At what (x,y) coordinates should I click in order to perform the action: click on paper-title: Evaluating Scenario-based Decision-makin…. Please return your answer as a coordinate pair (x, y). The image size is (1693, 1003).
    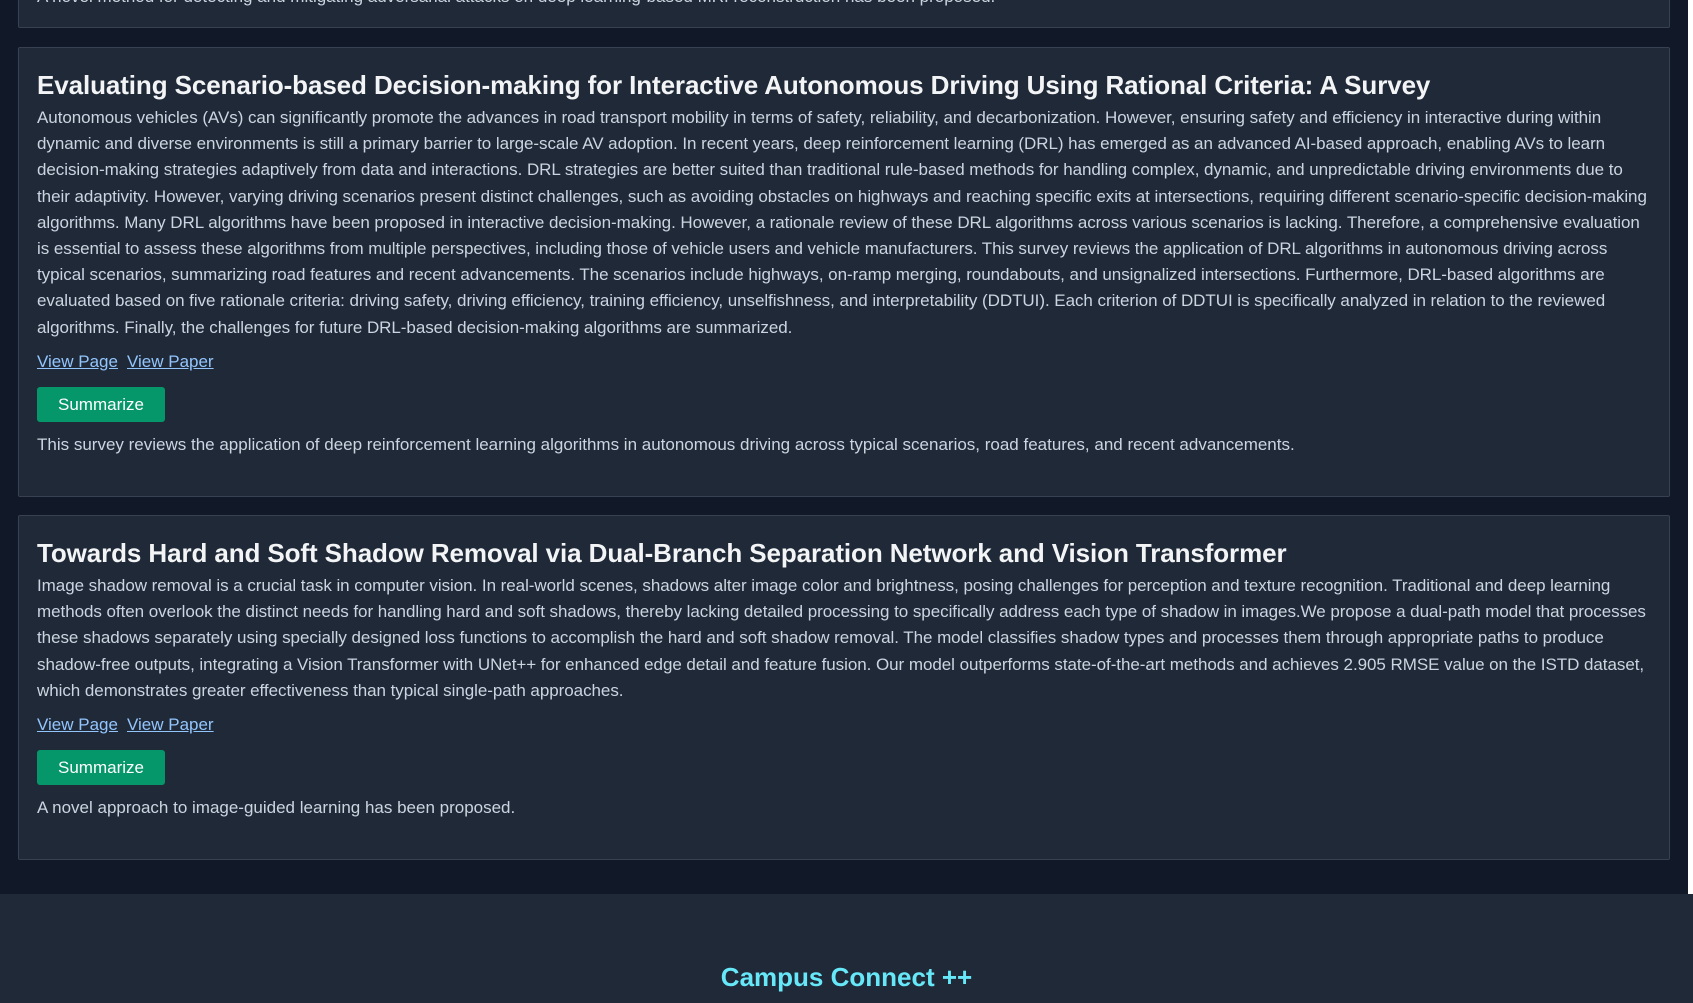
    Looking at the image, I should click on (734, 85).